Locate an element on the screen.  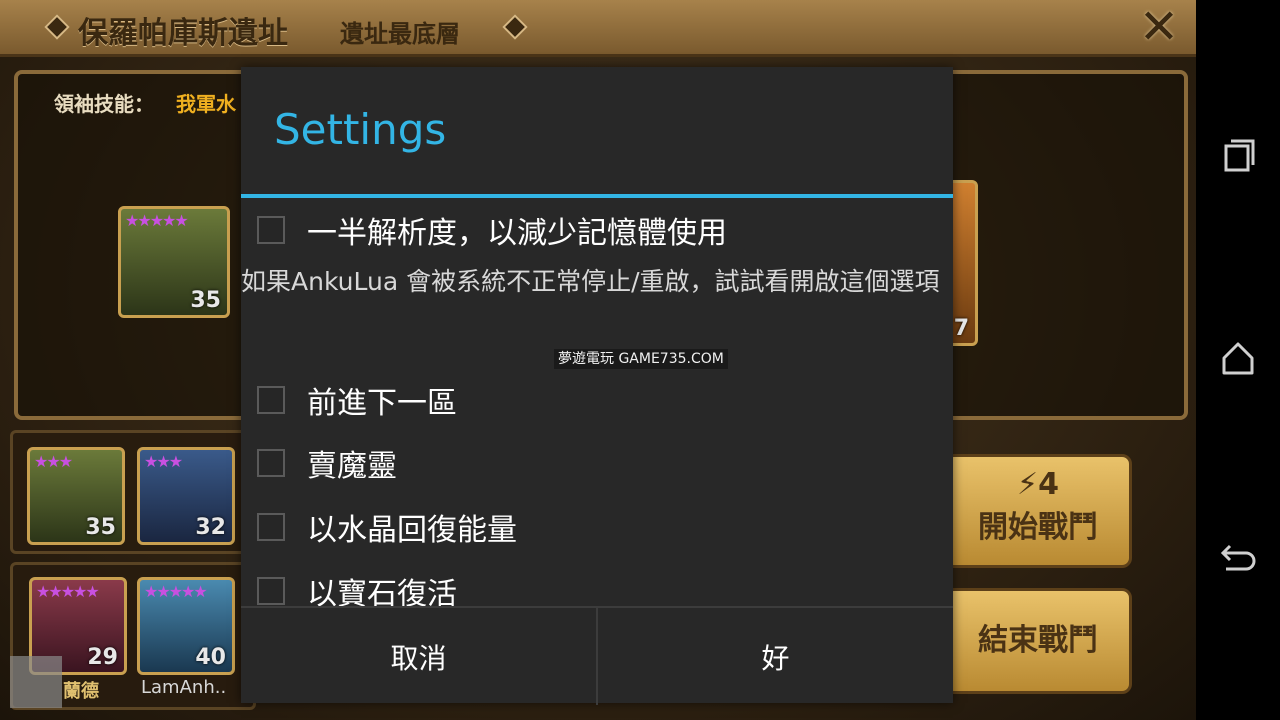
start-battle-label: 開始戰鬥 is located at coordinates (1038, 527).